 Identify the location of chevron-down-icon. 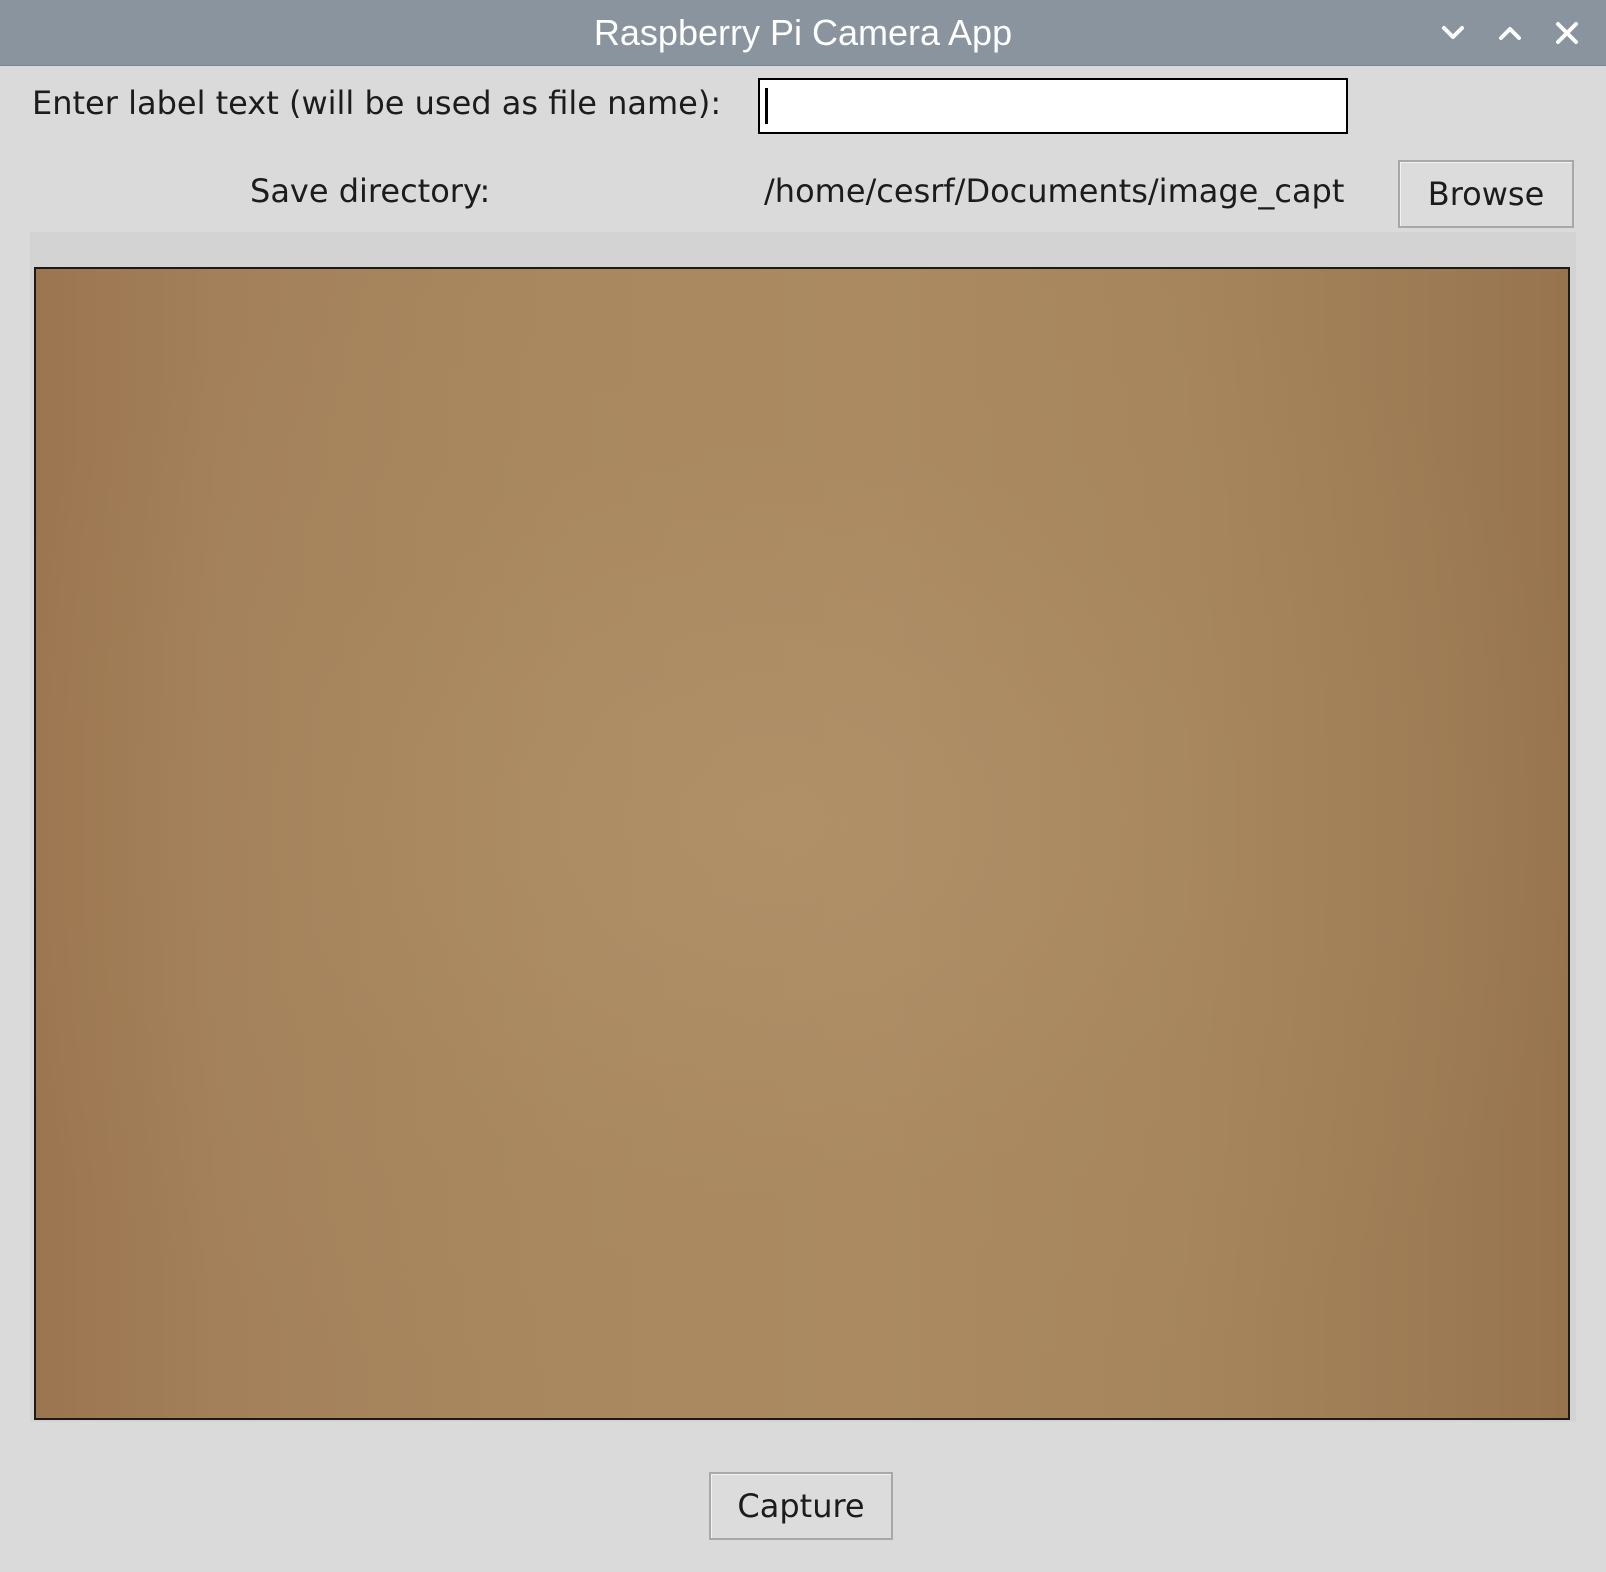
(1453, 32).